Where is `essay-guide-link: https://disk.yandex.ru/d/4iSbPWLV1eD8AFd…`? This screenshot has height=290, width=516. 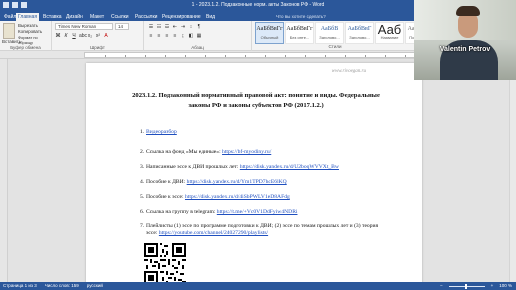
essay-guide-link: https://disk.yandex.ru/d/4iSbPWLV1eD8AFd… is located at coordinates (237, 197).